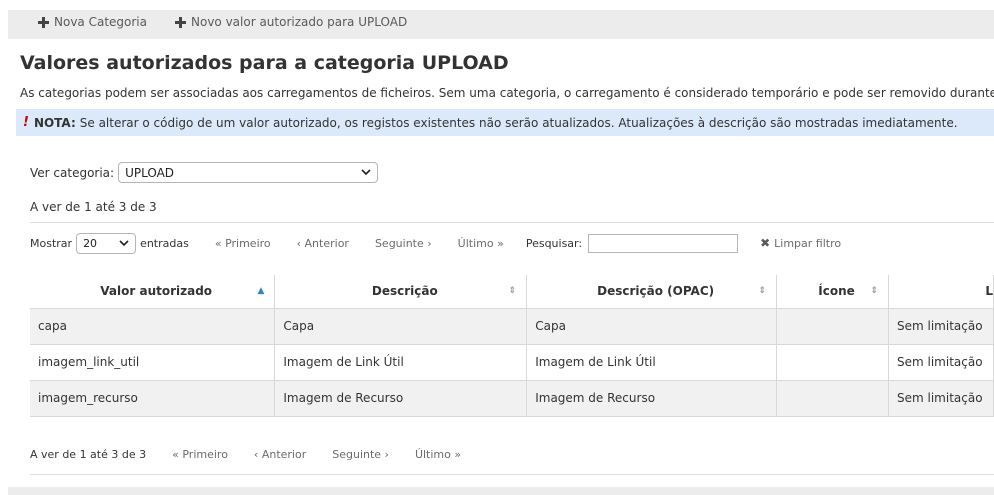  What do you see at coordinates (93, 207) in the screenshot?
I see `count-text: A ver de 1 até 3 de 3` at bounding box center [93, 207].